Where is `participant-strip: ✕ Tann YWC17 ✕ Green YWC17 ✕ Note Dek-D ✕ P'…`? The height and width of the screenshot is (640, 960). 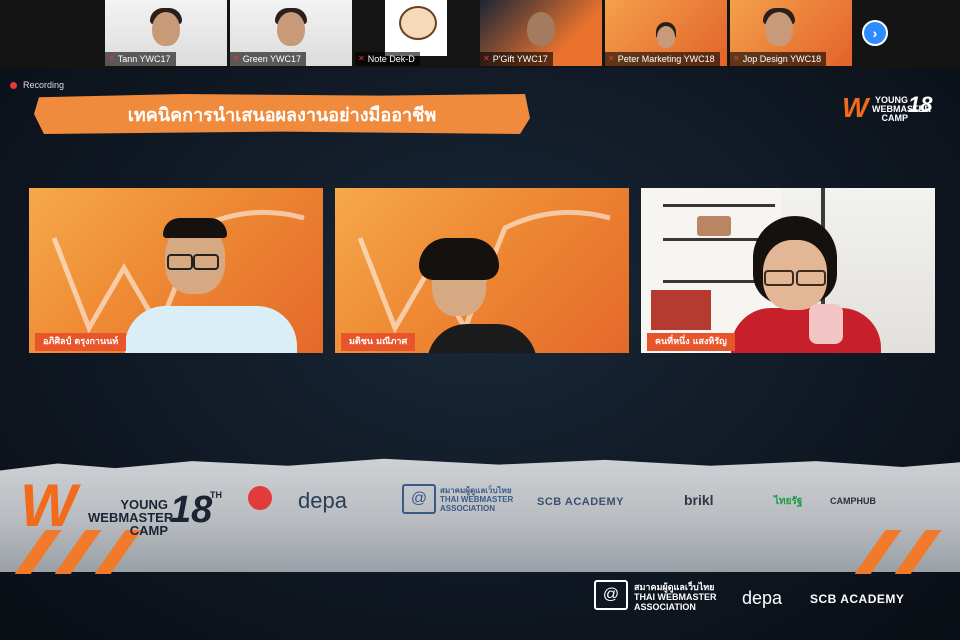
participant-strip: ✕ Tann YWC17 ✕ Green YWC17 ✕ Note Dek-D ✕ P'… is located at coordinates (480, 34).